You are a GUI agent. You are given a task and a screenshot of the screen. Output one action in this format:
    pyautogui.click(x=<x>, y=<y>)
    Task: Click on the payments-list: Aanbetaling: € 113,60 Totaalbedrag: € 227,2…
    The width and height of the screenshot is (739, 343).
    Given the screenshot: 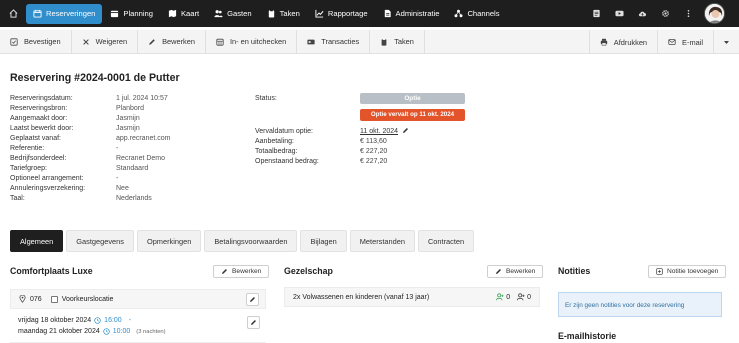 What is the action you would take?
    pyautogui.click(x=332, y=152)
    